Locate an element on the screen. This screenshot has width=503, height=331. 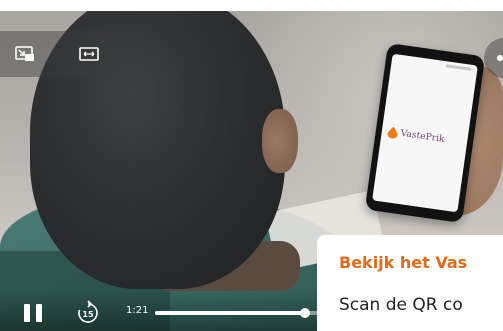
skip-forward-15-icon: 15 is located at coordinates (88, 311).